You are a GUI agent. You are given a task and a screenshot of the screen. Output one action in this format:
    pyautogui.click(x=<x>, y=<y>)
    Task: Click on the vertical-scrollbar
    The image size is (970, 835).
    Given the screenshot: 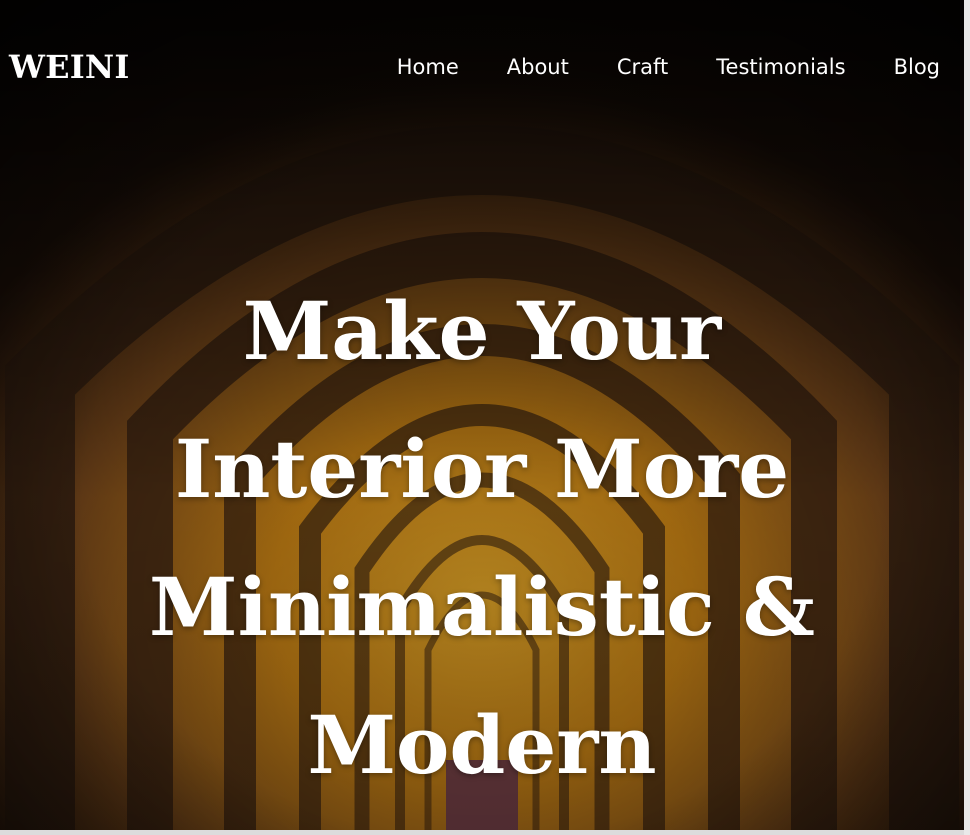 What is the action you would take?
    pyautogui.click(x=967, y=417)
    